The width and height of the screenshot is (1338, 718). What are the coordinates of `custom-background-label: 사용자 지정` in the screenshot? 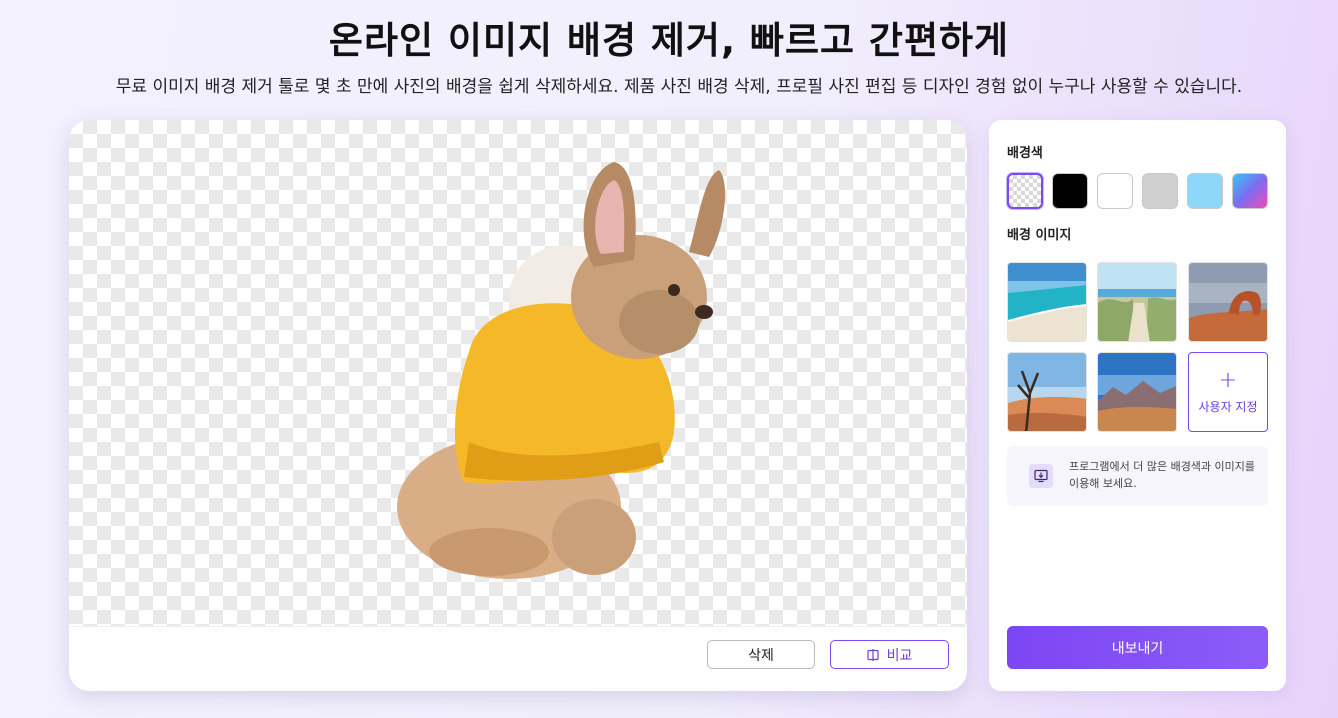 It's located at (1228, 406).